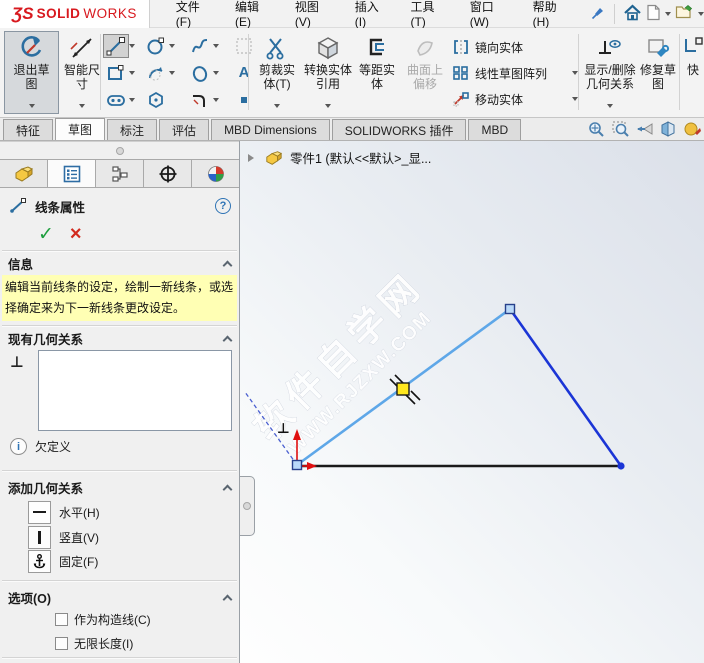 The height and width of the screenshot is (663, 704). What do you see at coordinates (377, 72) in the screenshot?
I see `offset-entities-button: 等距实体` at bounding box center [377, 72].